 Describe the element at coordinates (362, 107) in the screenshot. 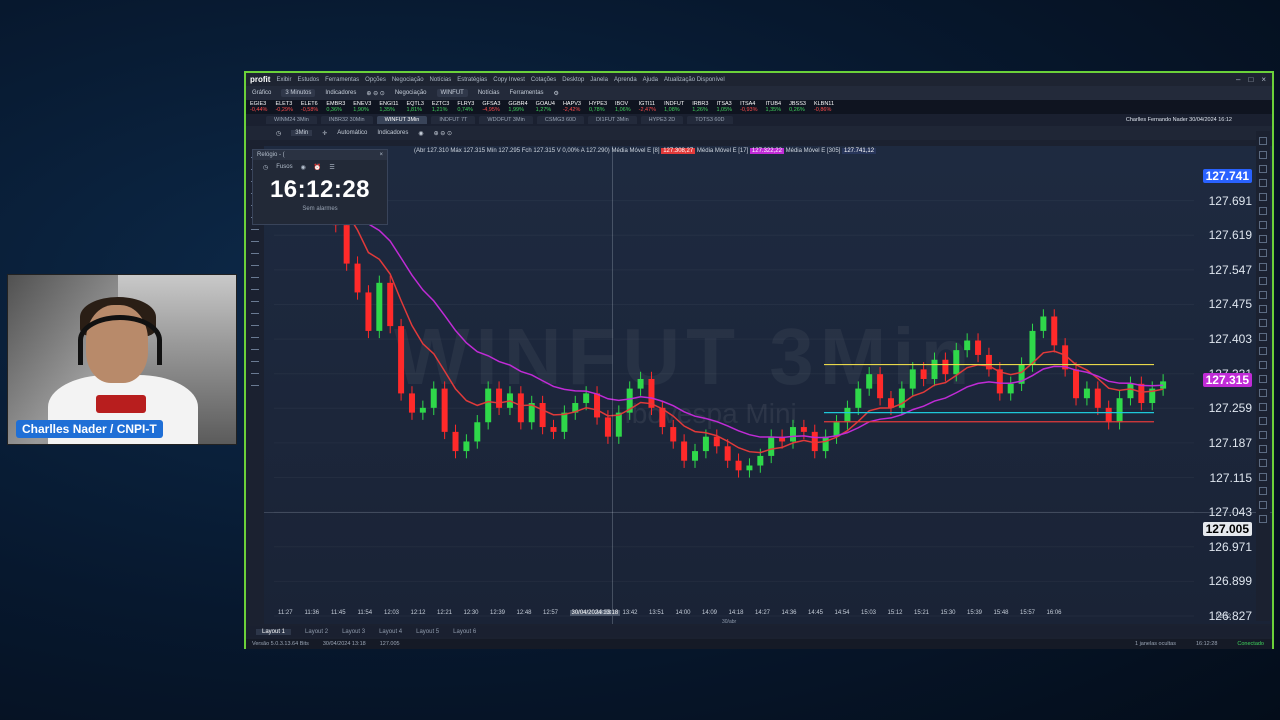

I see `ticker-item: ENEV3 1,90%` at that location.